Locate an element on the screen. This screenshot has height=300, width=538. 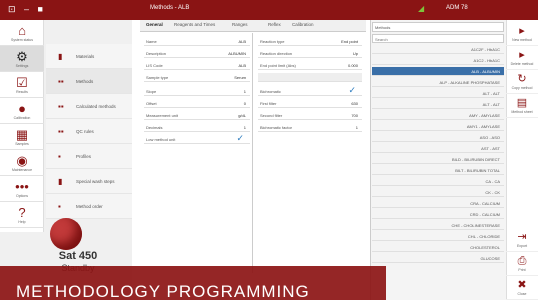
new-method-button: ▸ New method is located at coordinates (522, 34).